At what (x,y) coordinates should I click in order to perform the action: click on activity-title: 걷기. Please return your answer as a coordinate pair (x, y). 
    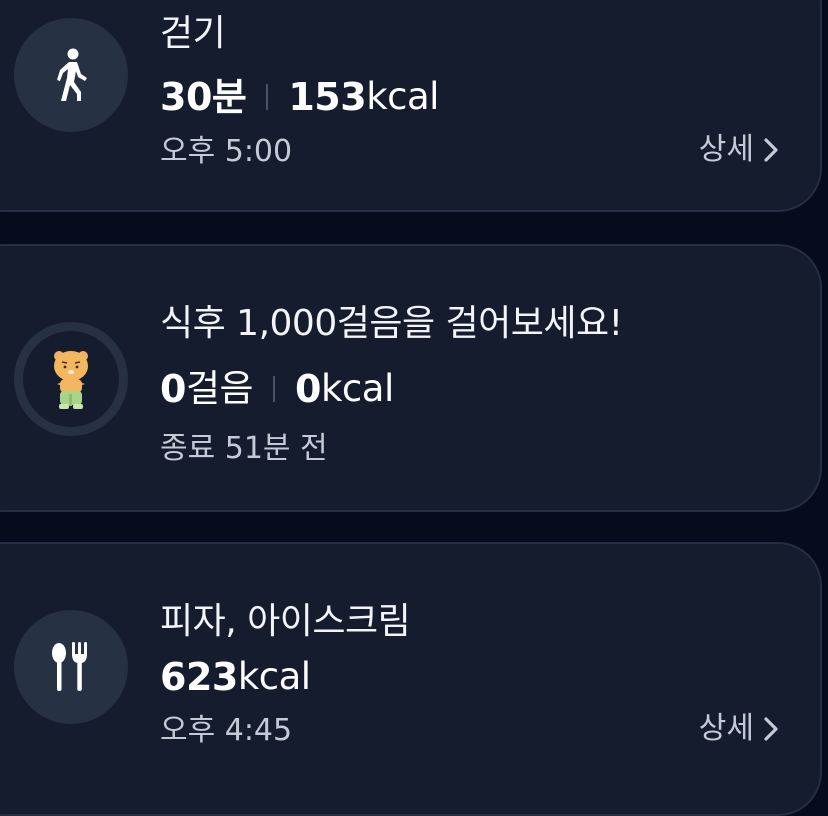
    Looking at the image, I should click on (193, 33).